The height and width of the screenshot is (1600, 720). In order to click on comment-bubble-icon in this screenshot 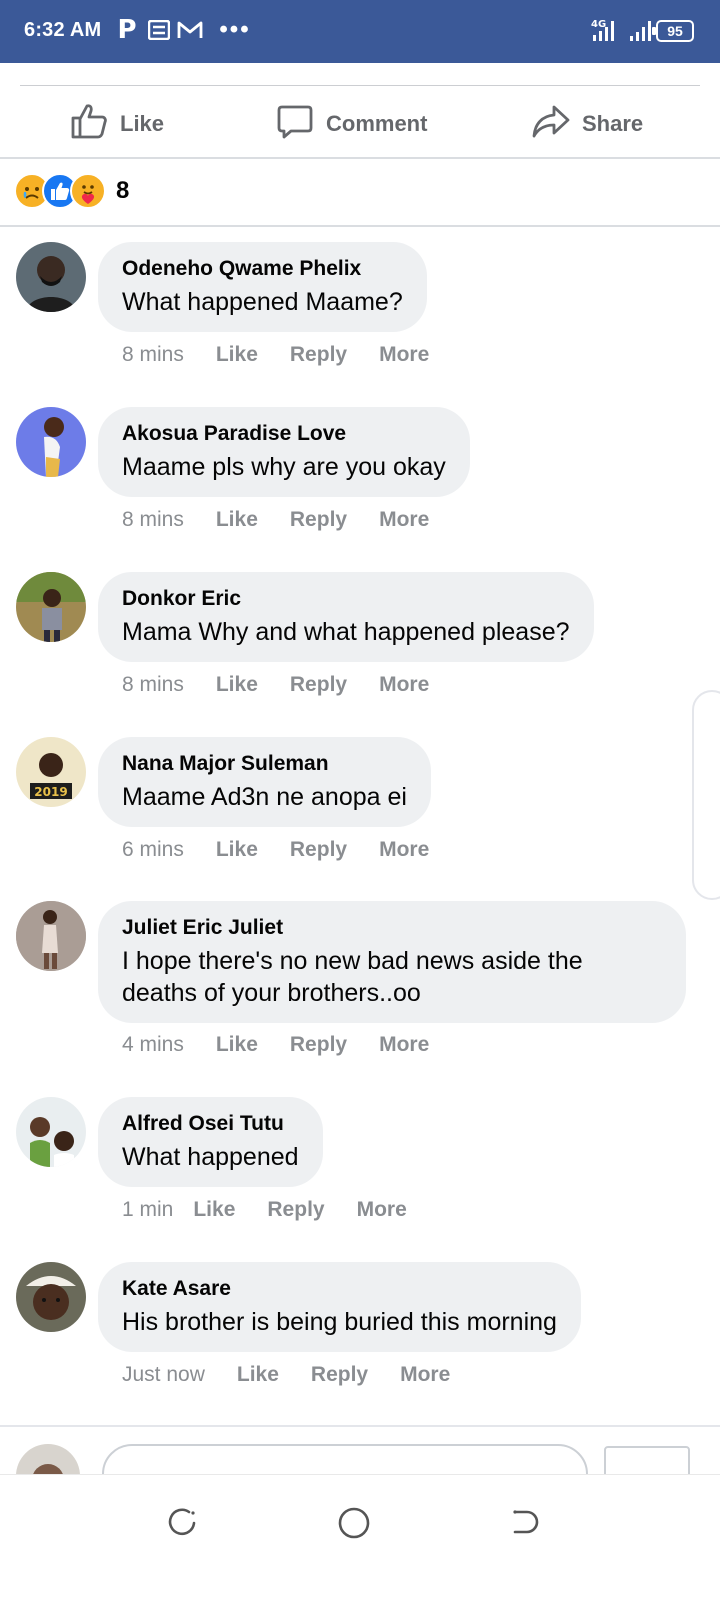, I will do `click(295, 124)`.